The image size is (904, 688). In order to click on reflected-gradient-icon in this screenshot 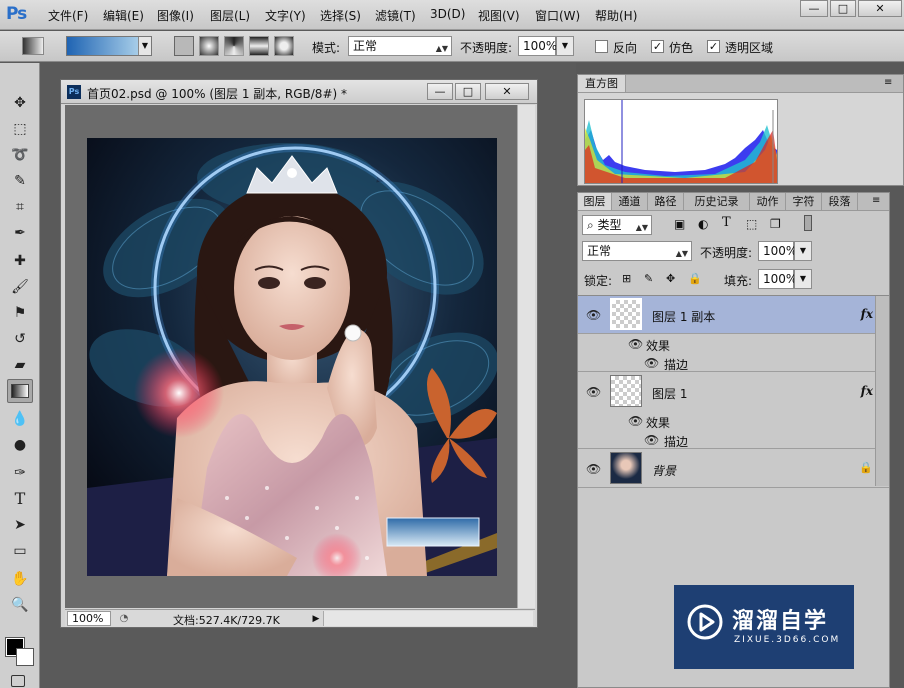, I will do `click(259, 46)`.